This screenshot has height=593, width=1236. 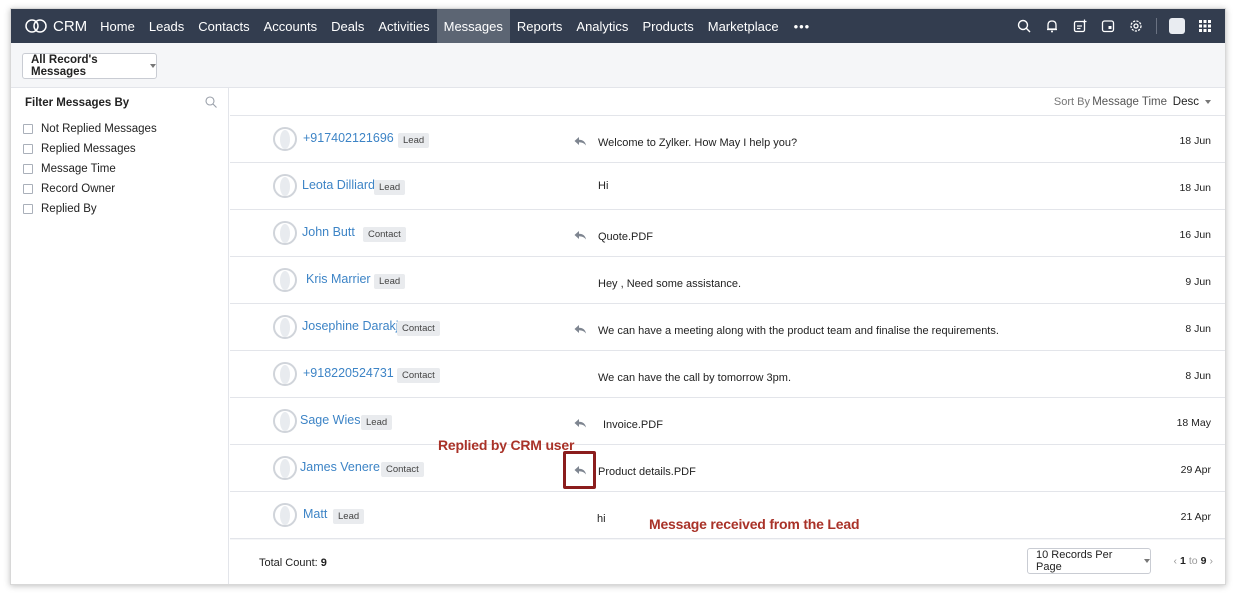 I want to click on reply-highlight-box, so click(x=579, y=470).